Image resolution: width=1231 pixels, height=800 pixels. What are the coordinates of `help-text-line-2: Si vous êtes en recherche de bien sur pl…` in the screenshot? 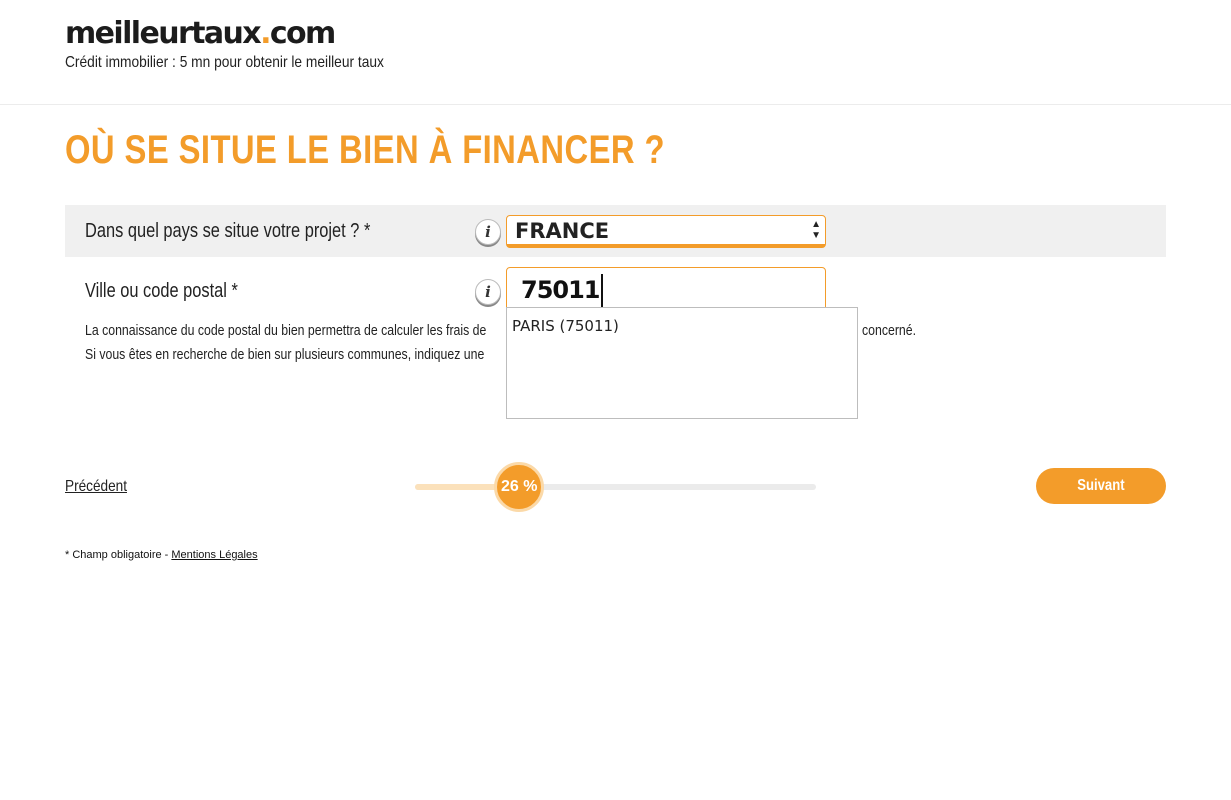 It's located at (285, 354).